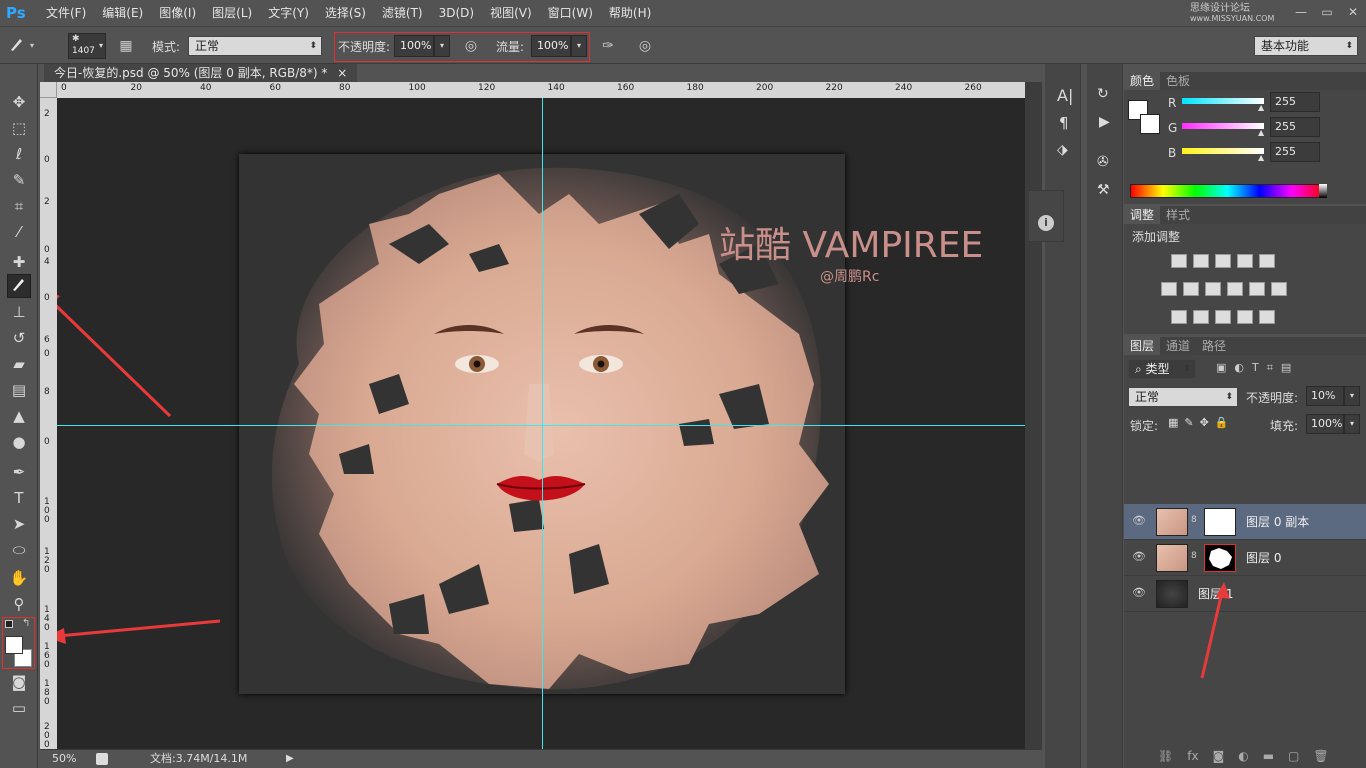  What do you see at coordinates (1279, 289) in the screenshot?
I see `color-lookup-icon` at bounding box center [1279, 289].